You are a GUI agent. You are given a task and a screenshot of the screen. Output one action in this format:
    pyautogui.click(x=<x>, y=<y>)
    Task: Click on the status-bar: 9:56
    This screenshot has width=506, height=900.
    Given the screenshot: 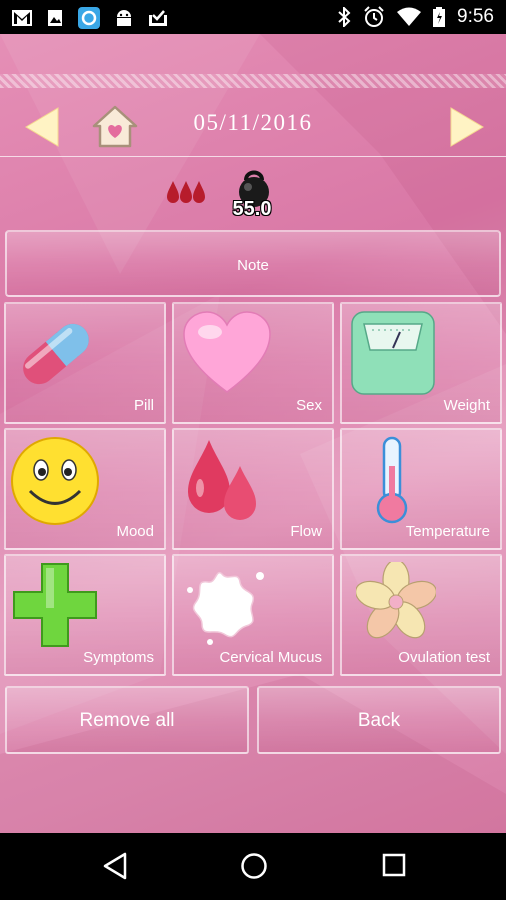 What is the action you would take?
    pyautogui.click(x=253, y=17)
    